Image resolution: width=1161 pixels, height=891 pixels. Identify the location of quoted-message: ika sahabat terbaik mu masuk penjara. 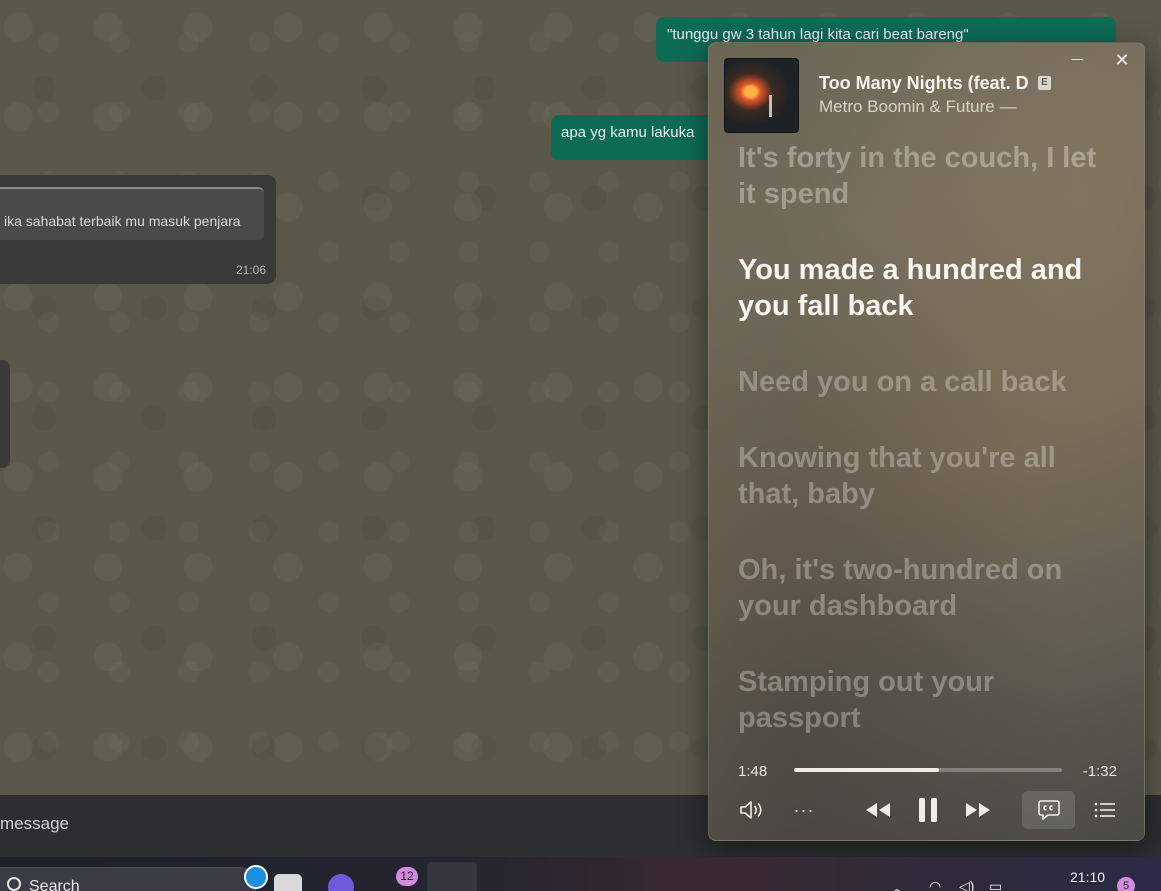
(132, 213).